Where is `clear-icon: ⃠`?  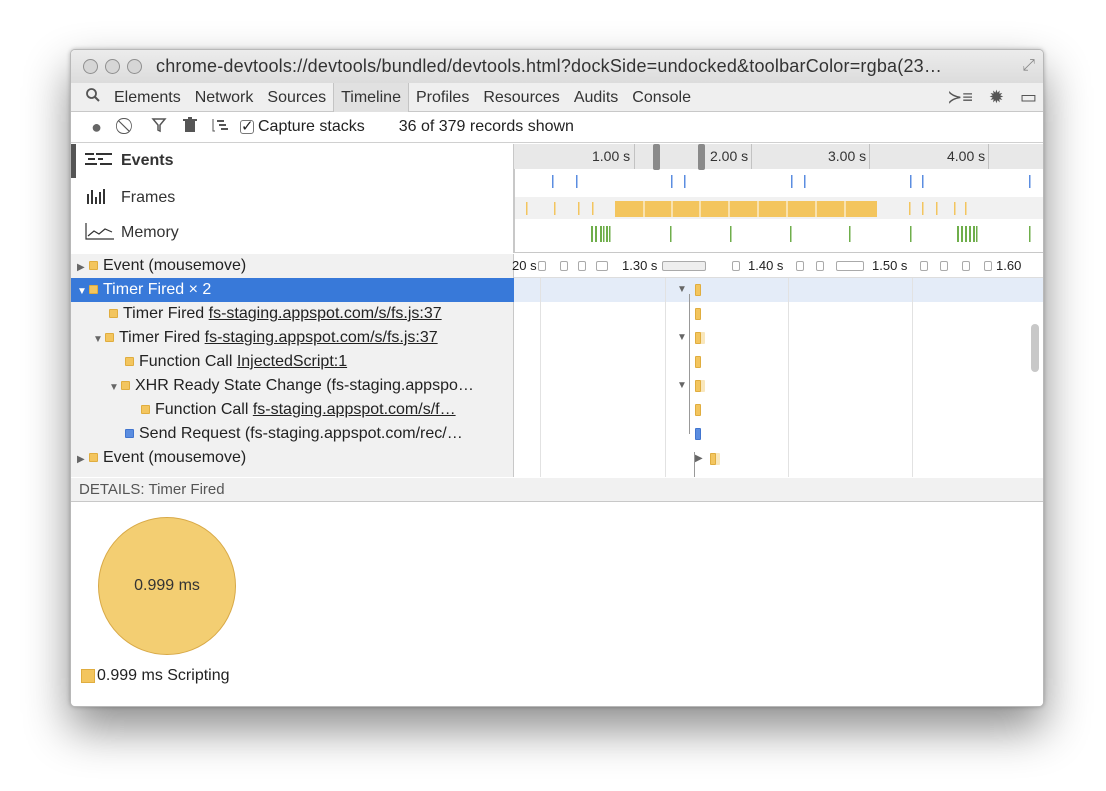 clear-icon: ⃠ is located at coordinates (127, 127).